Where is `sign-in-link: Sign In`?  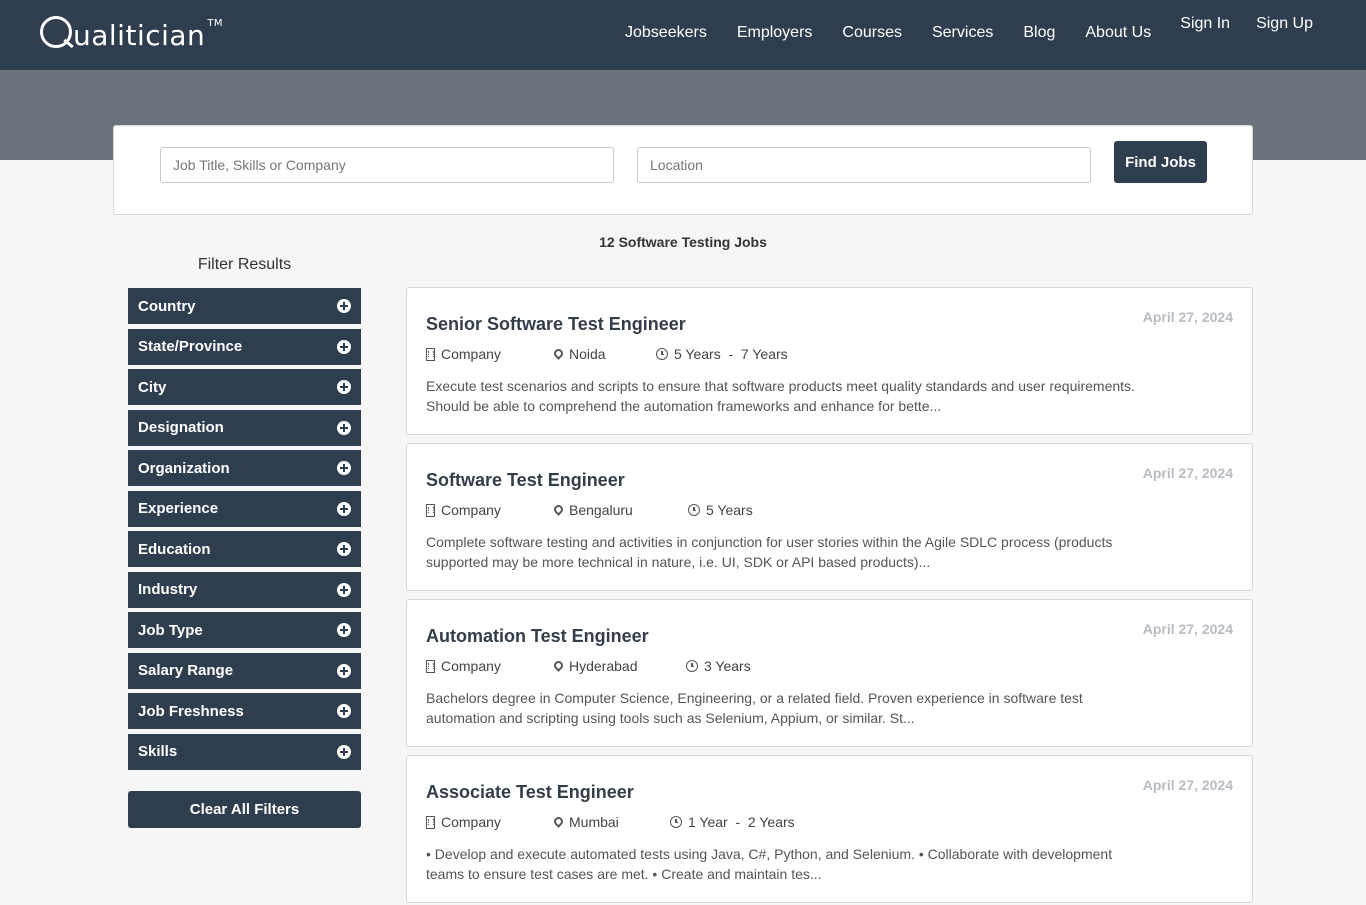
sign-in-link: Sign In is located at coordinates (1205, 24).